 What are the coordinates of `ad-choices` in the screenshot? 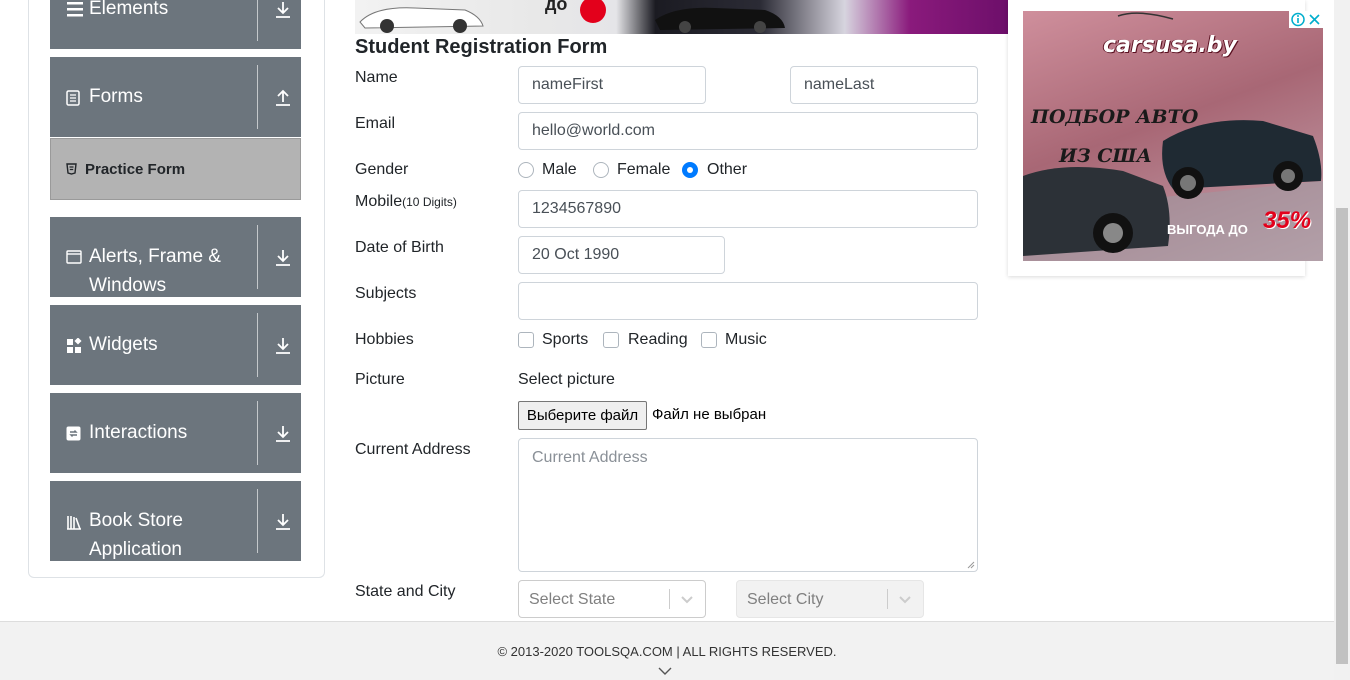 It's located at (1306, 19).